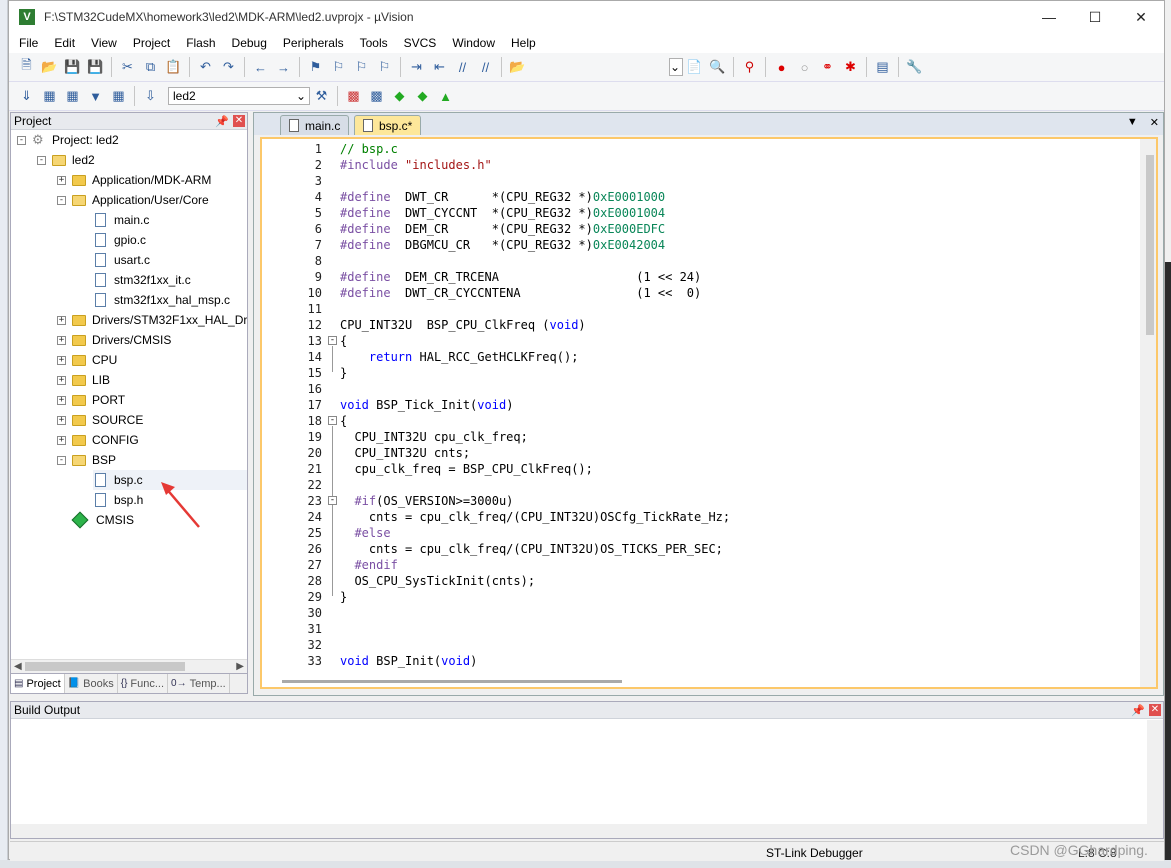 The height and width of the screenshot is (868, 1171). Describe the element at coordinates (1155, 779) in the screenshot. I see `build-vertical-scrollbar` at that location.